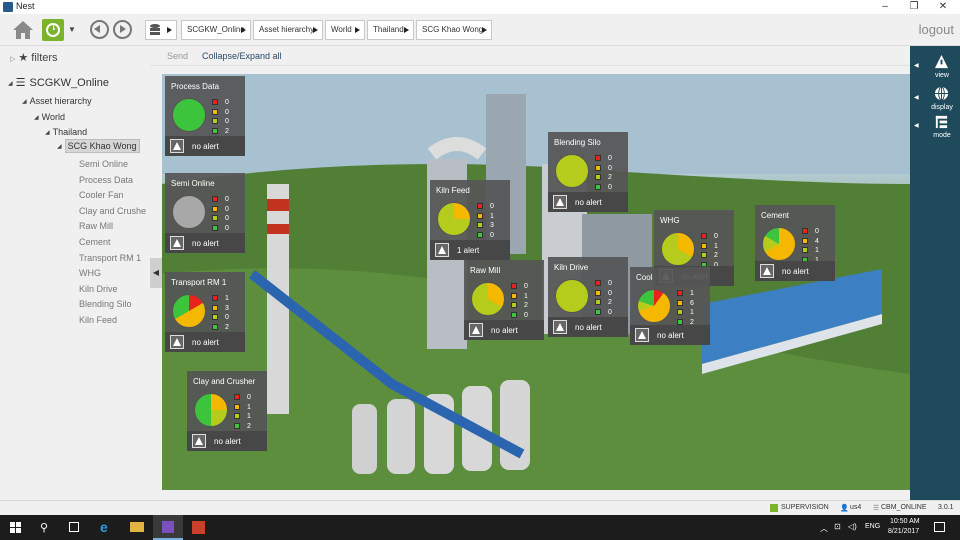 This screenshot has width=960, height=540. I want to click on current-user: us4, so click(856, 507).